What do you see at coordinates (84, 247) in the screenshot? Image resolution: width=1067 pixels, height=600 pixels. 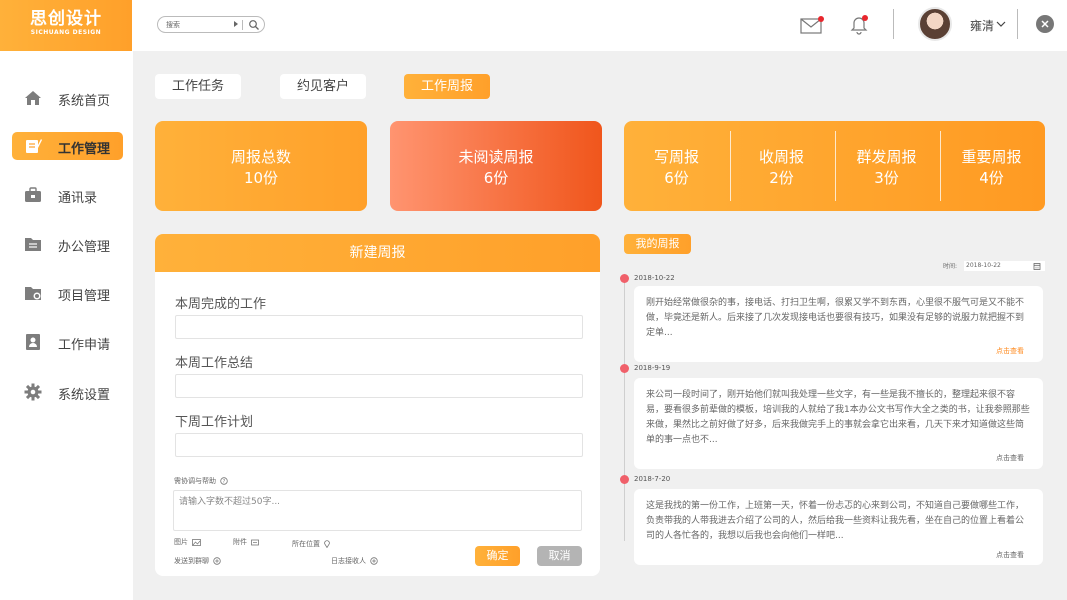 I see `sidebar-item-label: 办公管理` at bounding box center [84, 247].